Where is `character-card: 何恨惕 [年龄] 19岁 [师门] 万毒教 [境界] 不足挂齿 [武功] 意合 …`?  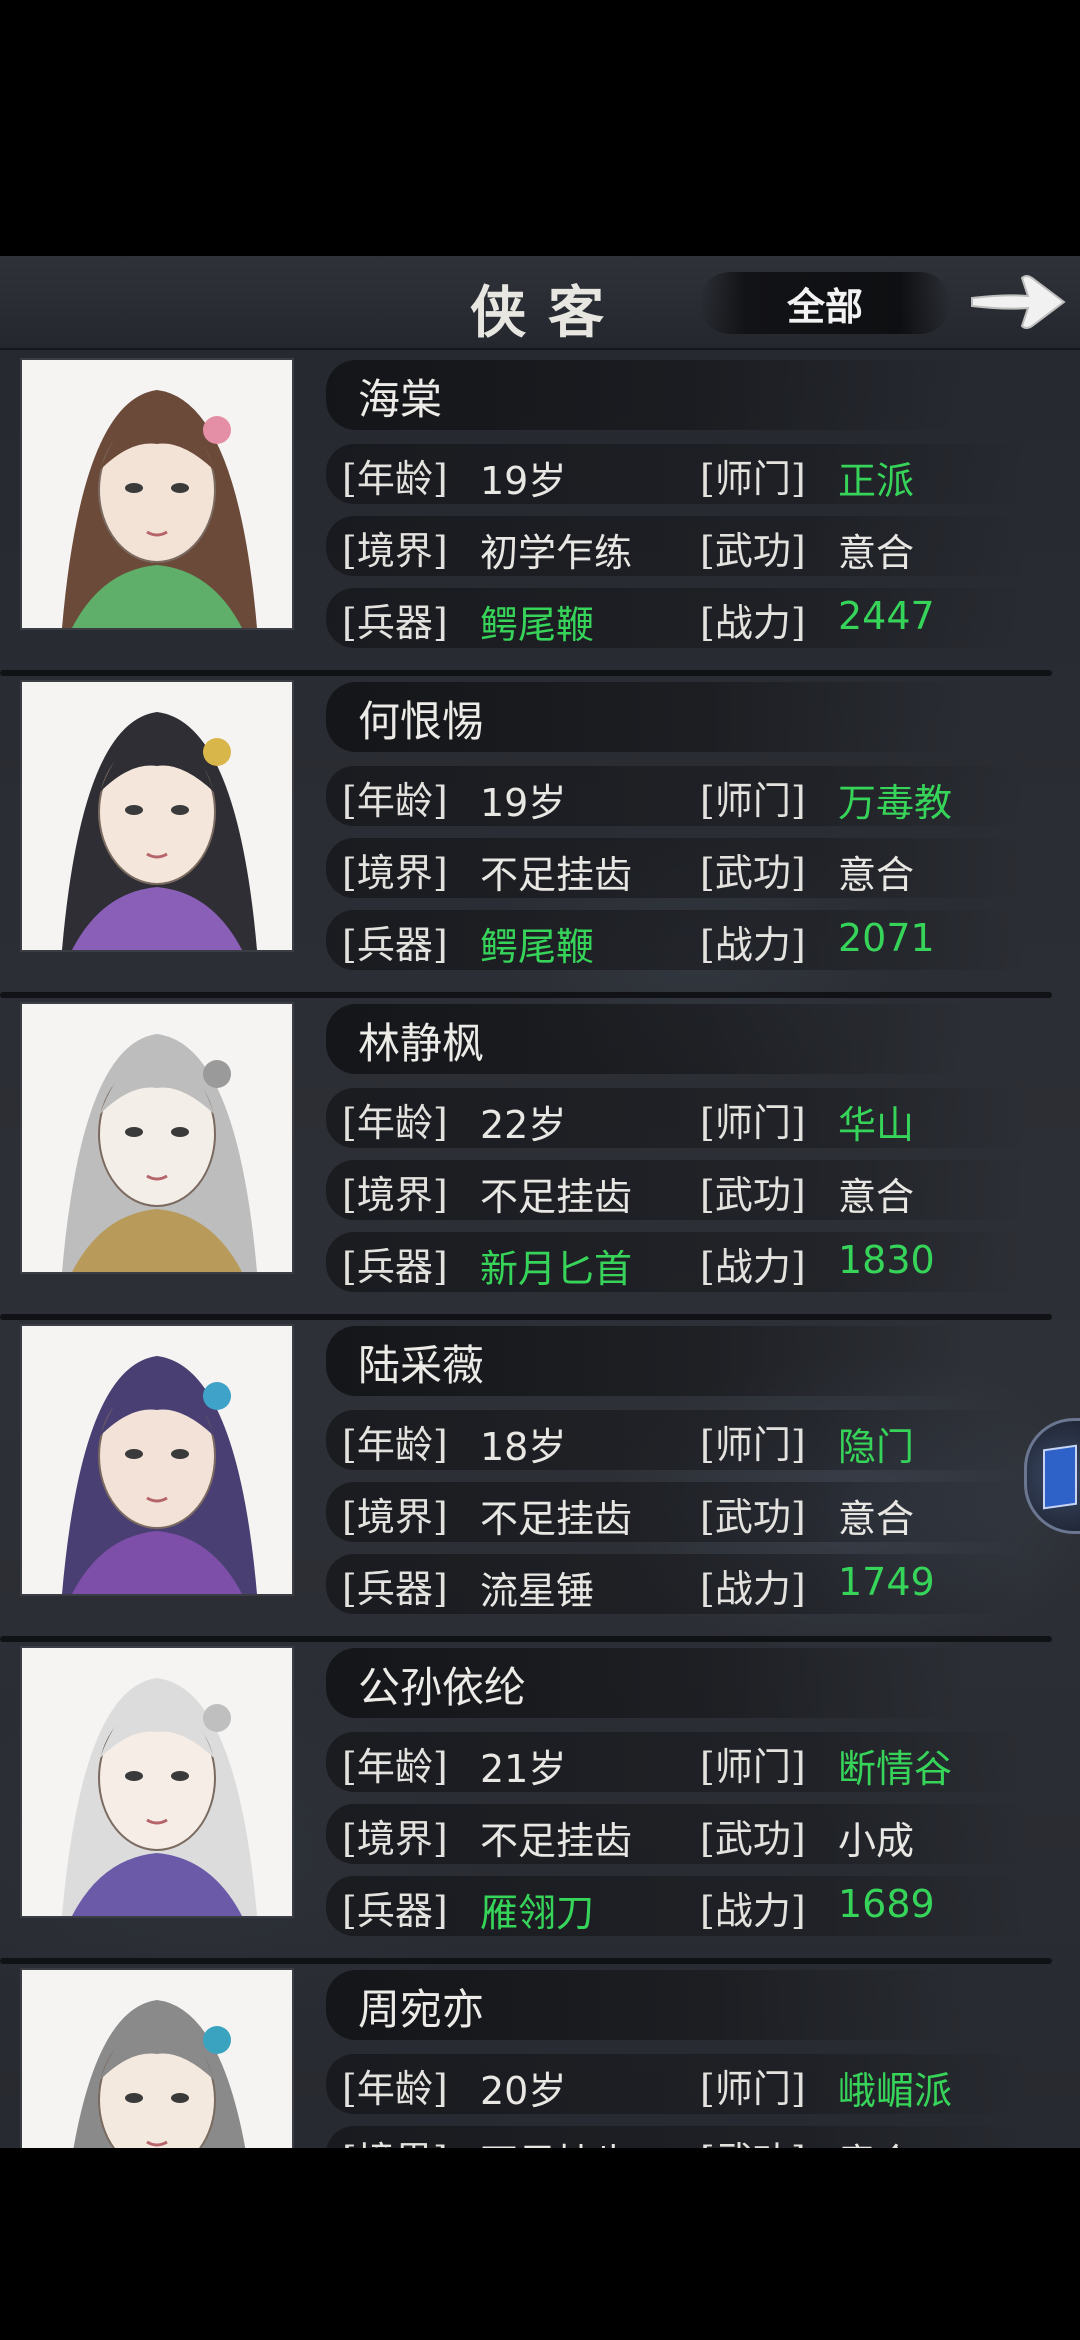 character-card: 何恨惕 [年龄] 19岁 [师门] 万毒教 [境界] 不足挂齿 [武功] 意合 … is located at coordinates (540, 837).